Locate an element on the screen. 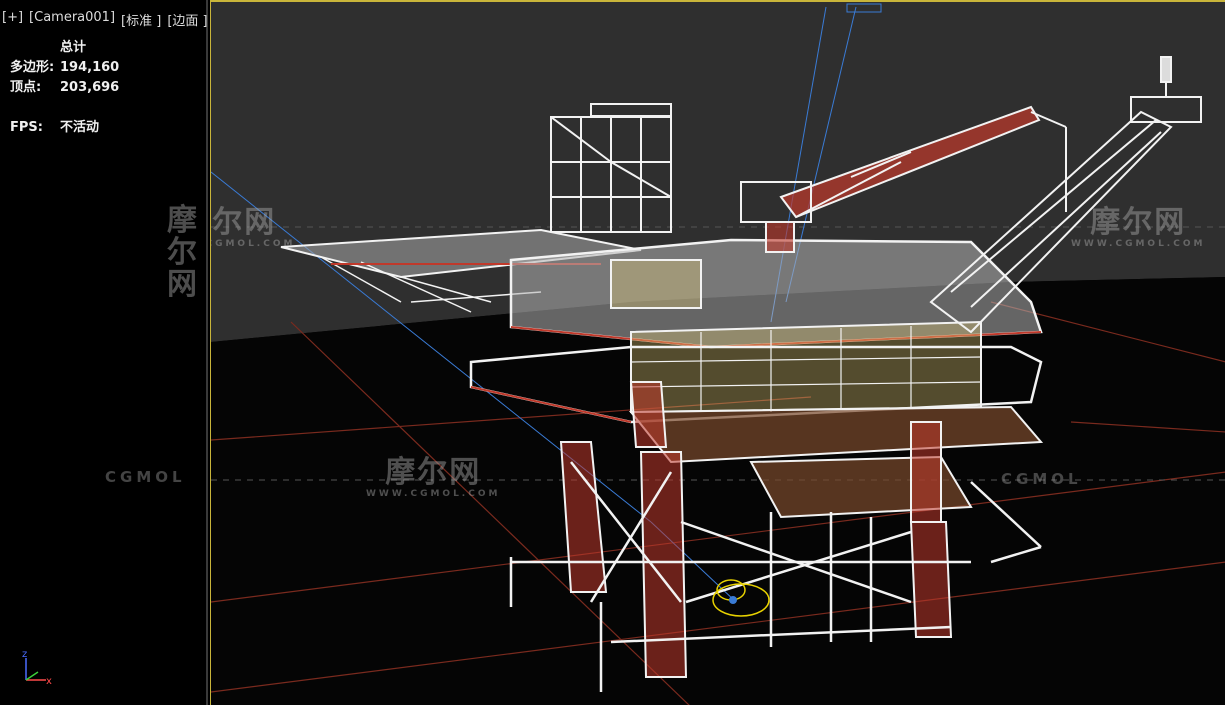 The width and height of the screenshot is (1225, 705). viewport-label: [+] [Camera001] [标准 ] [边面 ] is located at coordinates (105, 19).